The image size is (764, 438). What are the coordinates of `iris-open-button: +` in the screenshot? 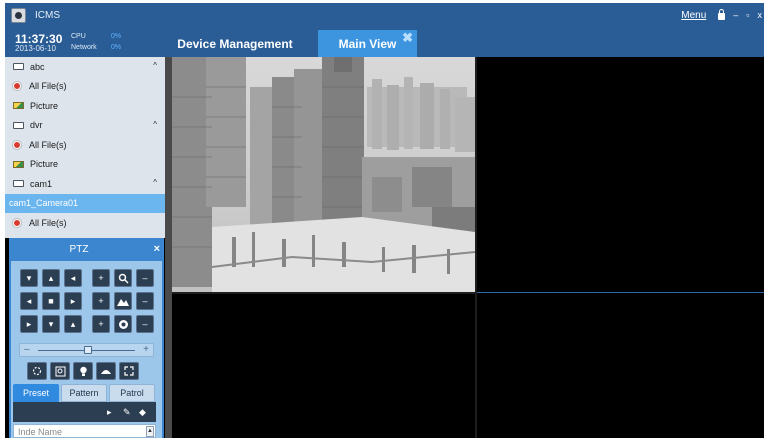 It's located at (101, 324).